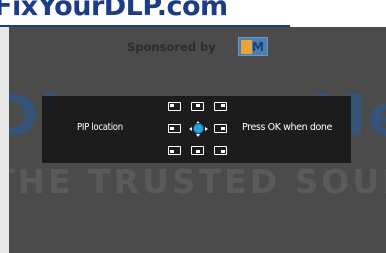  I want to click on sponsor-logo-letter: M, so click(258, 47).